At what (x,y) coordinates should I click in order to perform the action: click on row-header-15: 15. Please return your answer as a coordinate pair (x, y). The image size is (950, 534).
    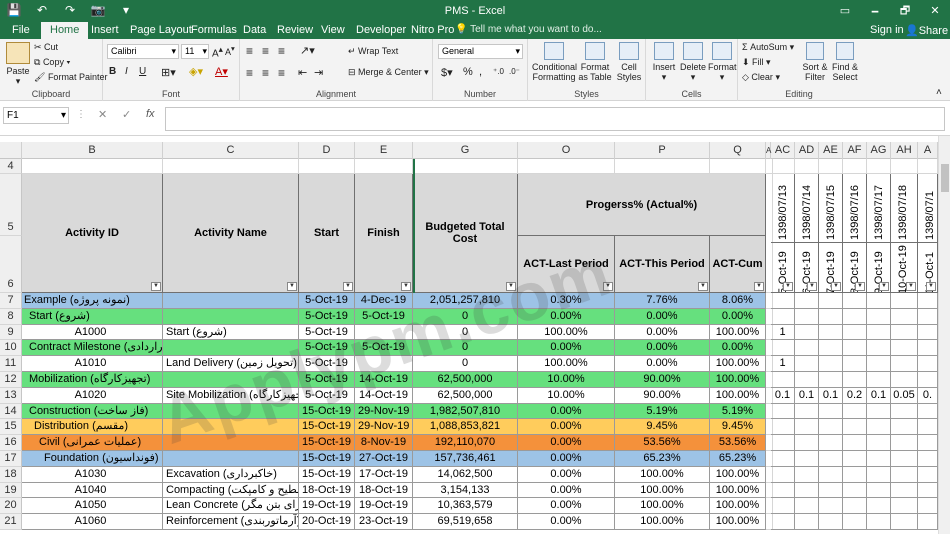
    Looking at the image, I should click on (11, 427).